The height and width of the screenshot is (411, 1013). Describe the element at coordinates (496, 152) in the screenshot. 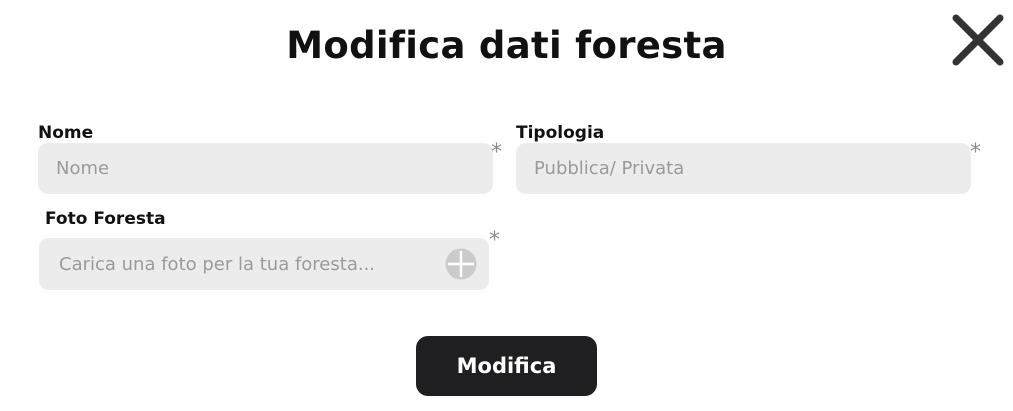

I see `nome-required-mark: *` at that location.